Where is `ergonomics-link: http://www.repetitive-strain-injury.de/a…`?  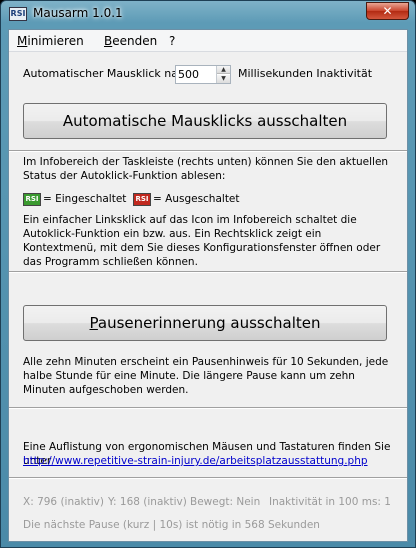
ergonomics-link: http://www.repetitive-strain-injury.de/a… is located at coordinates (210, 461).